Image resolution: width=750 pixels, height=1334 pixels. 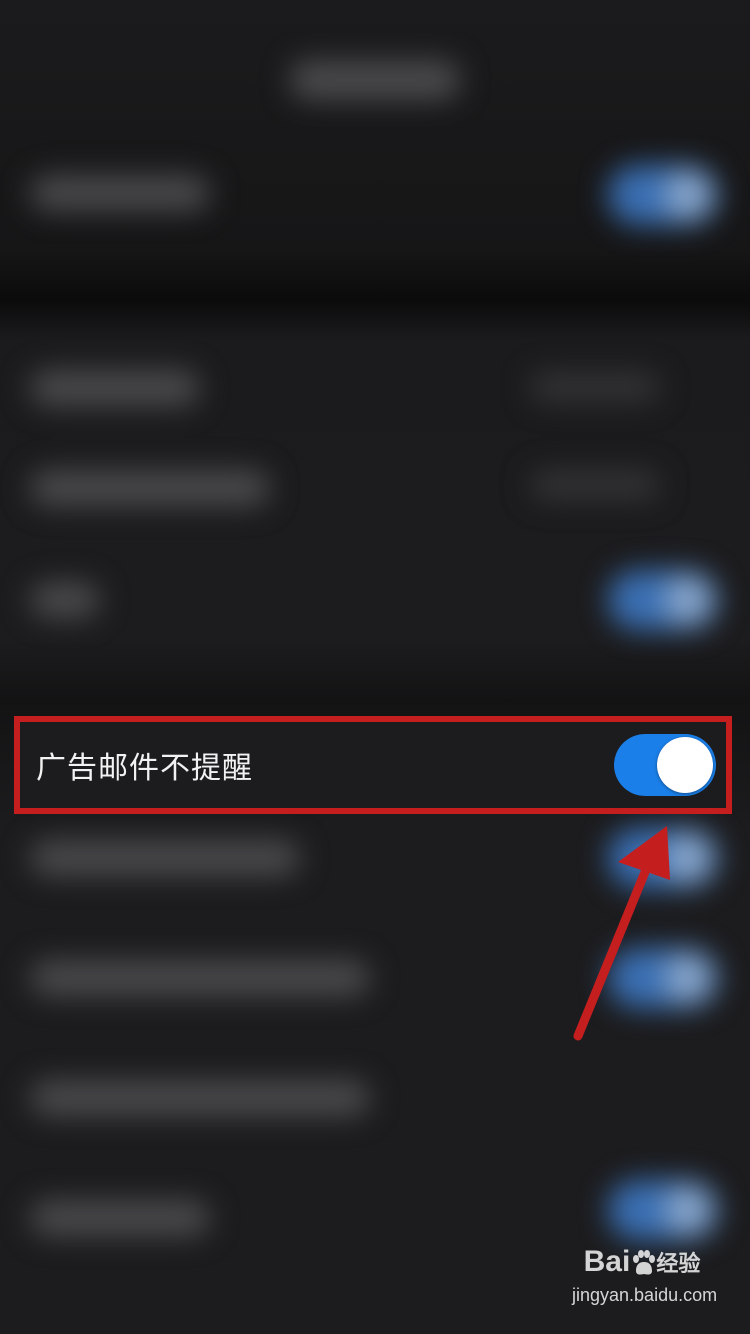 What do you see at coordinates (373, 765) in the screenshot?
I see `ad-mail-no-reminder-row: 广告邮件不提醒` at bounding box center [373, 765].